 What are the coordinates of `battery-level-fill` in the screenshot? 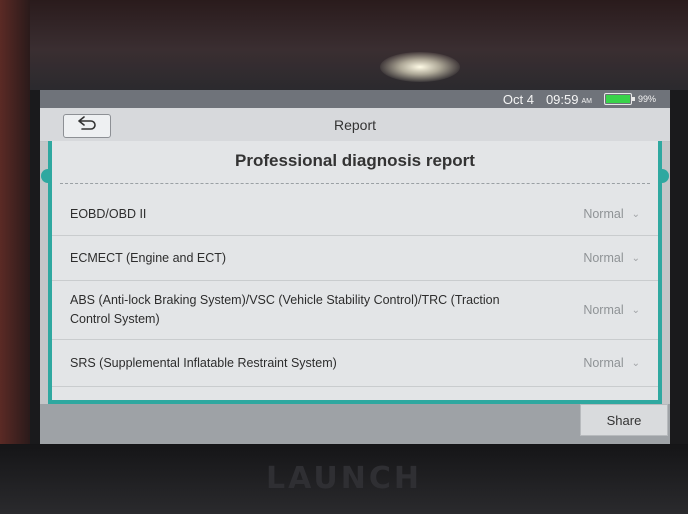 It's located at (617, 99).